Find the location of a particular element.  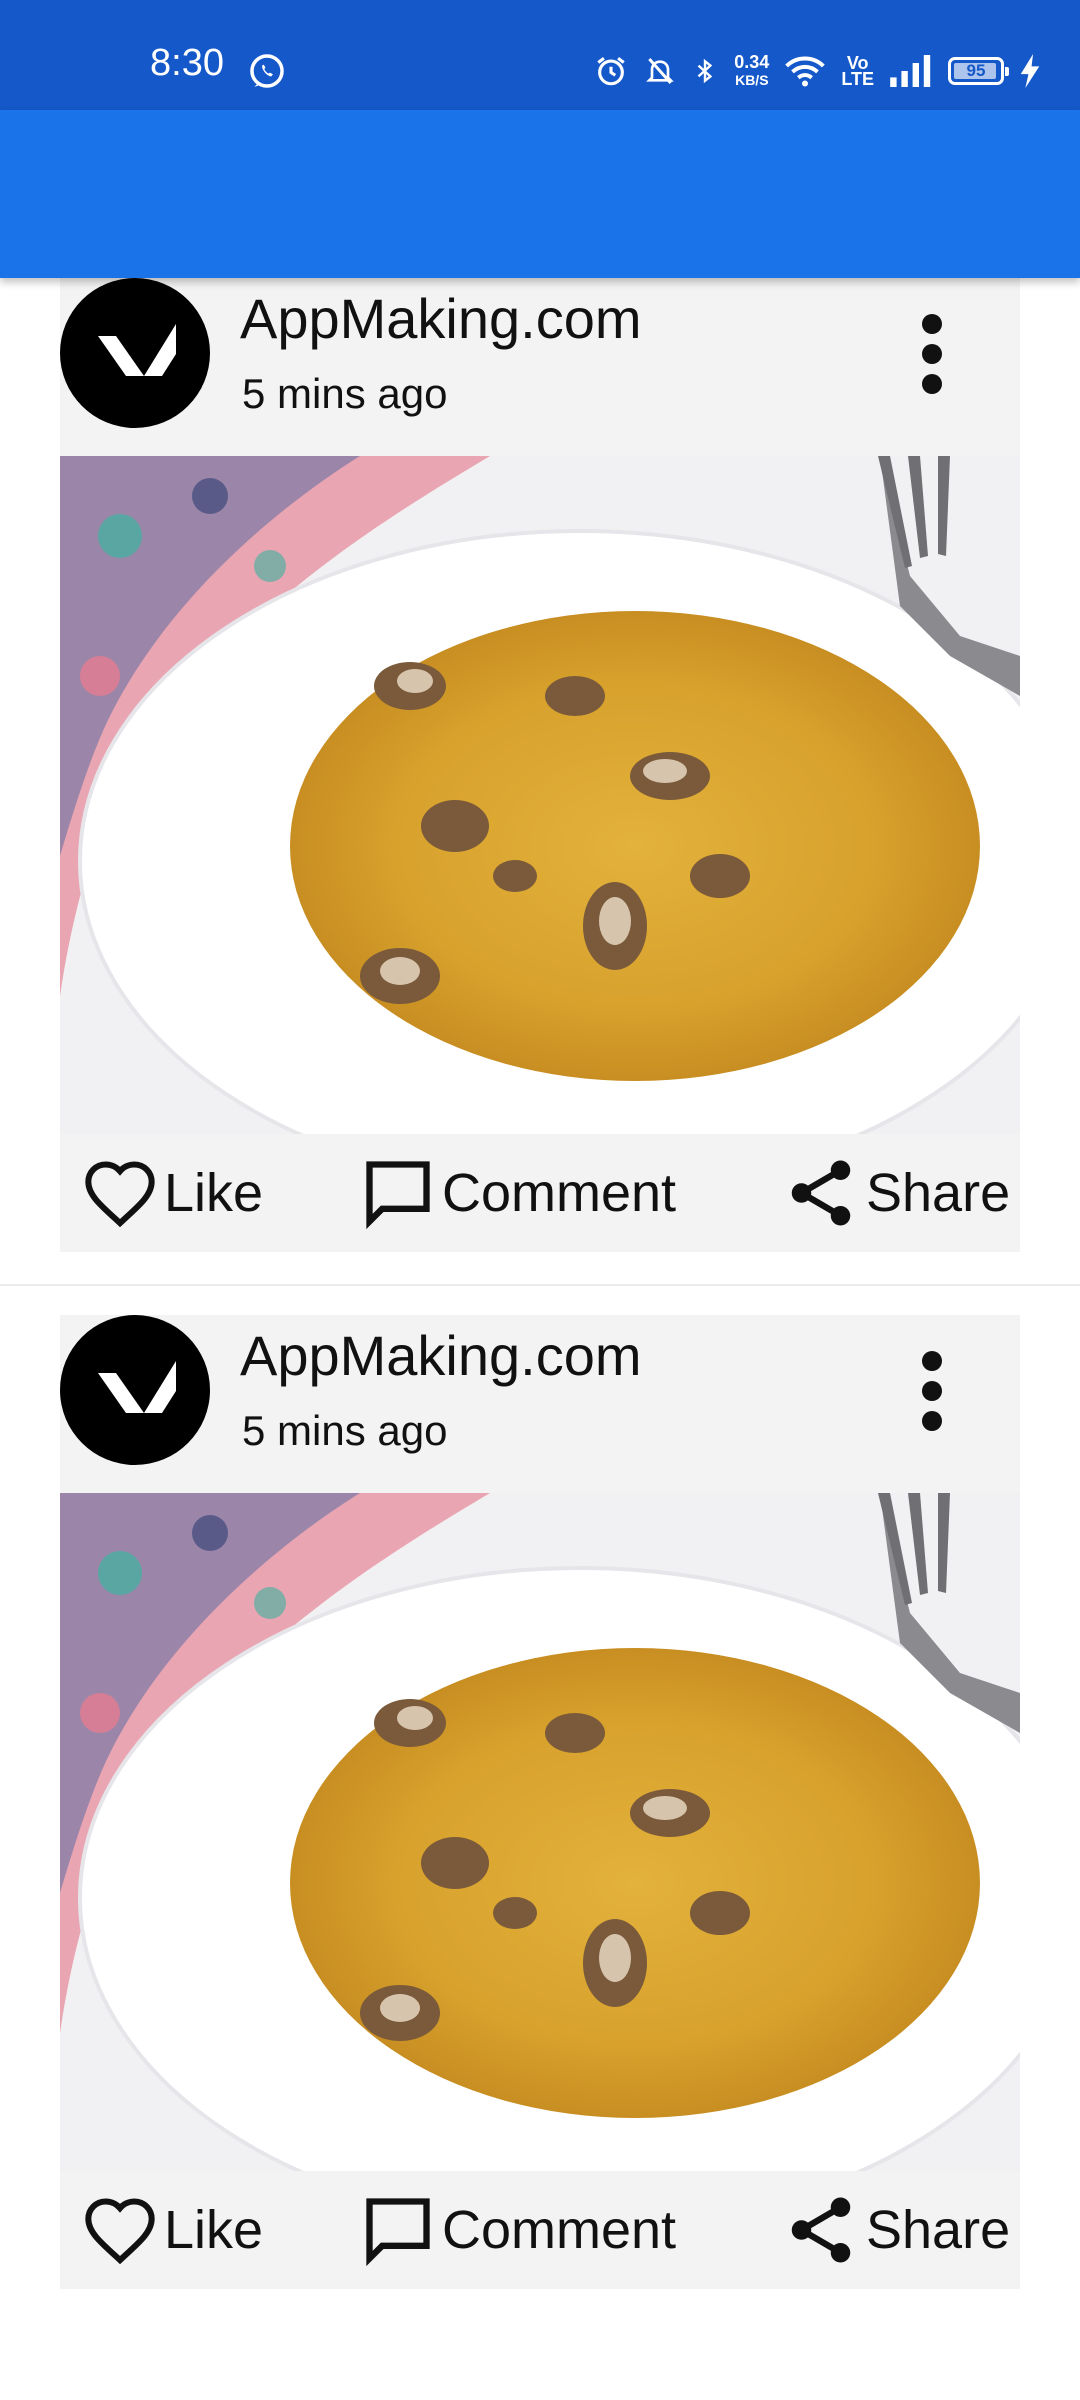

volte-bottom: LTE is located at coordinates (857, 79).